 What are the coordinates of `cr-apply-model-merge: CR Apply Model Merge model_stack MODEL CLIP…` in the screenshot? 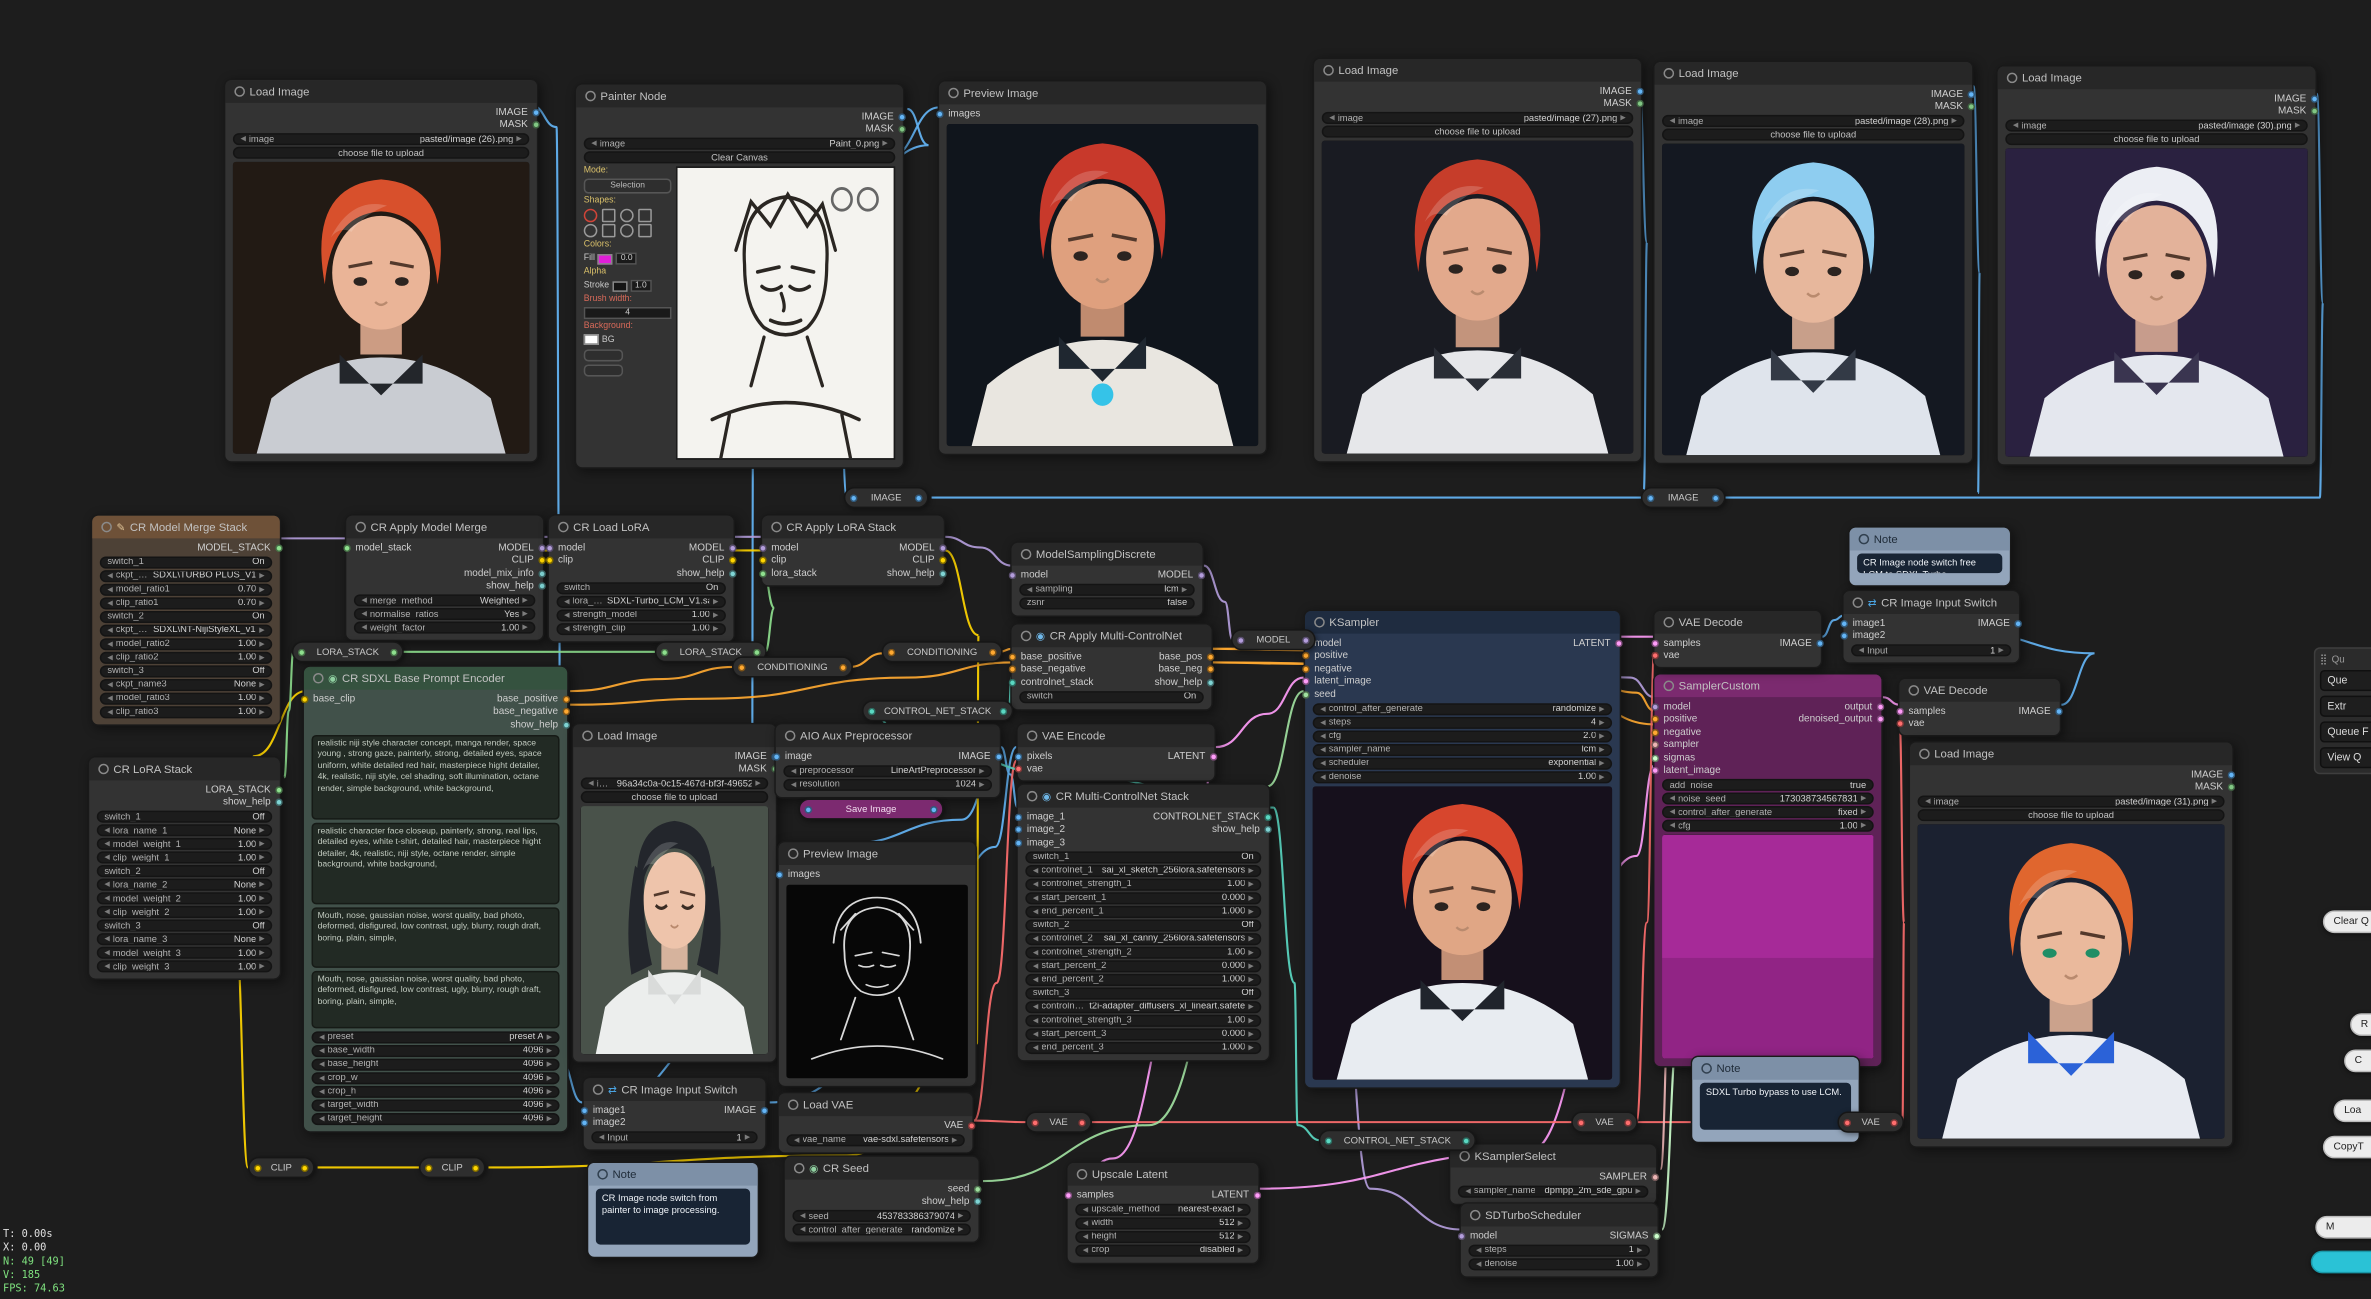 It's located at (444, 578).